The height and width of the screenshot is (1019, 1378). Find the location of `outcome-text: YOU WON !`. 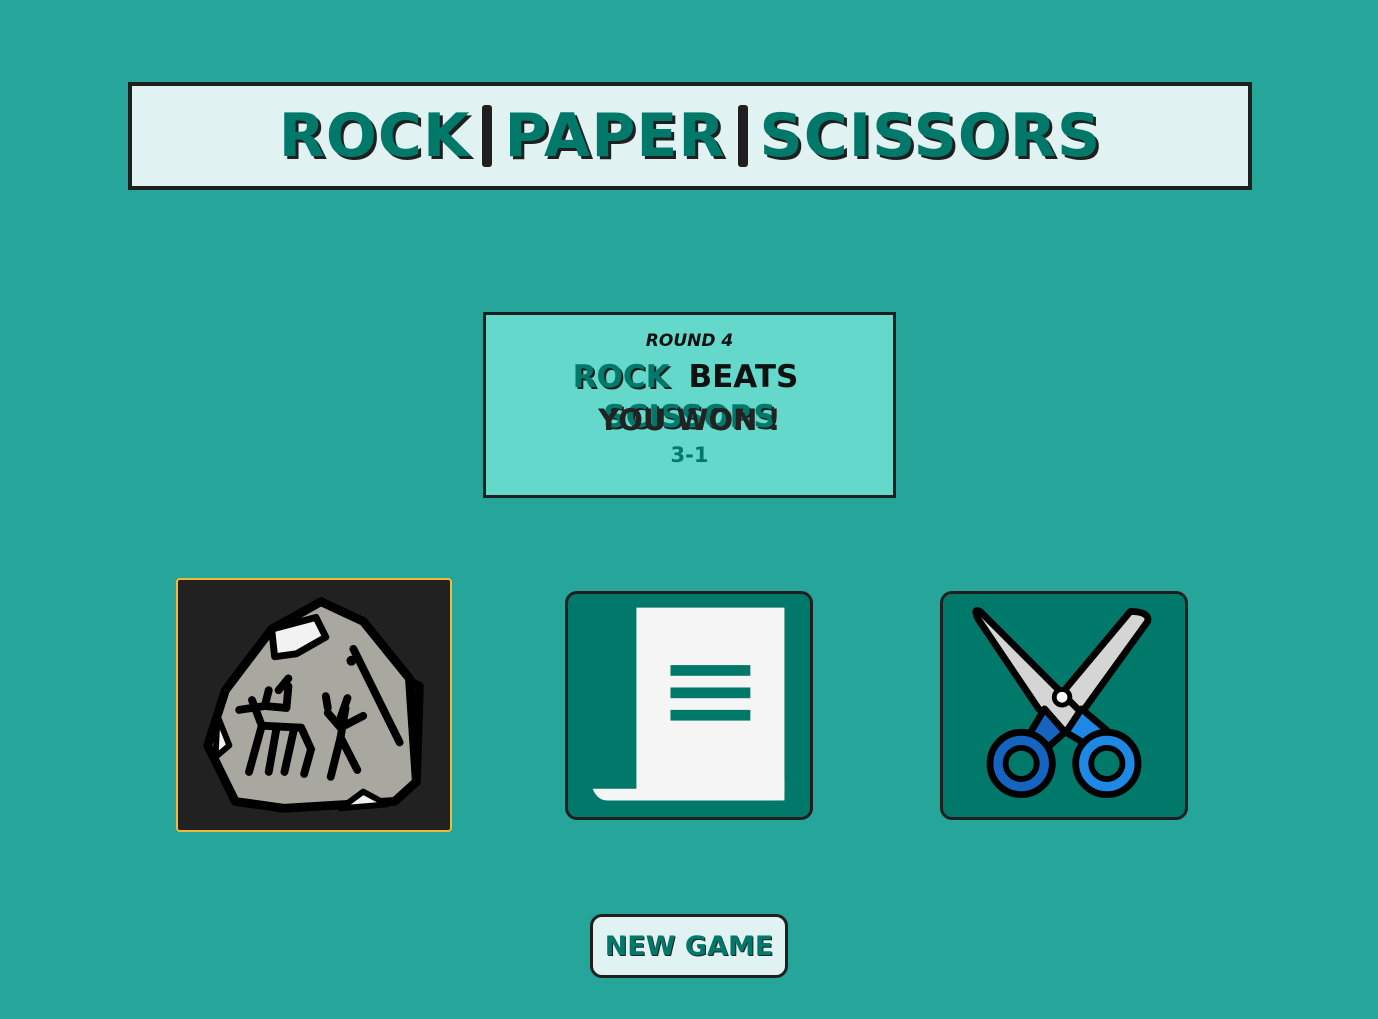

outcome-text: YOU WON ! is located at coordinates (689, 420).